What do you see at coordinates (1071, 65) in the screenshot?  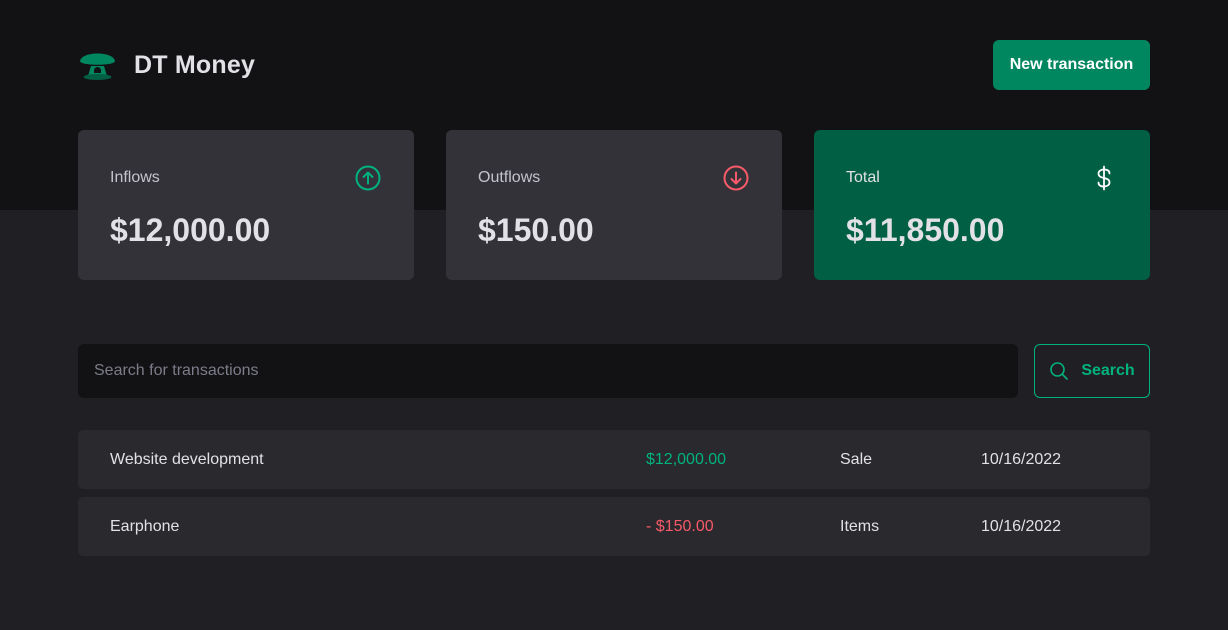 I see `new-transaction-button: New transaction` at bounding box center [1071, 65].